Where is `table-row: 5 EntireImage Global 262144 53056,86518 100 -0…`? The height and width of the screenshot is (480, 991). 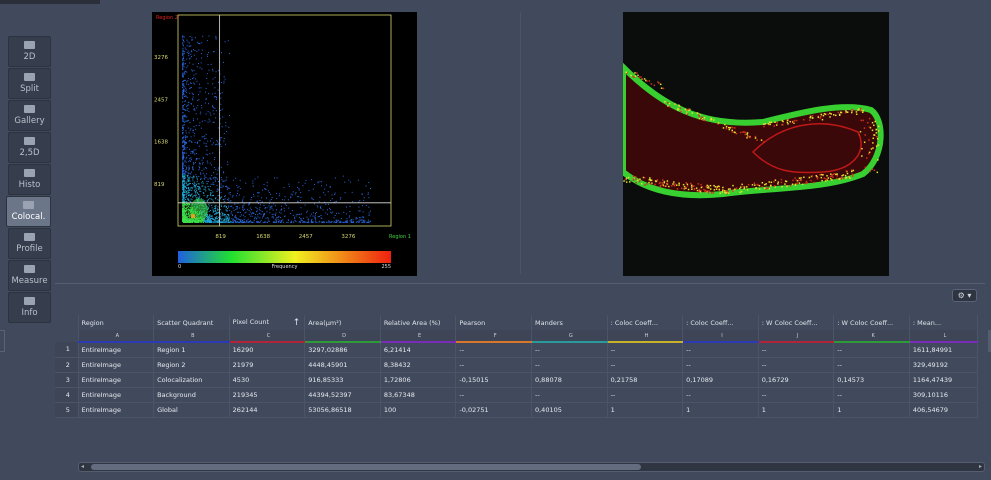
table-row: 5 EntireImage Global 262144 53056,86518 100 -0… is located at coordinates (517, 410).